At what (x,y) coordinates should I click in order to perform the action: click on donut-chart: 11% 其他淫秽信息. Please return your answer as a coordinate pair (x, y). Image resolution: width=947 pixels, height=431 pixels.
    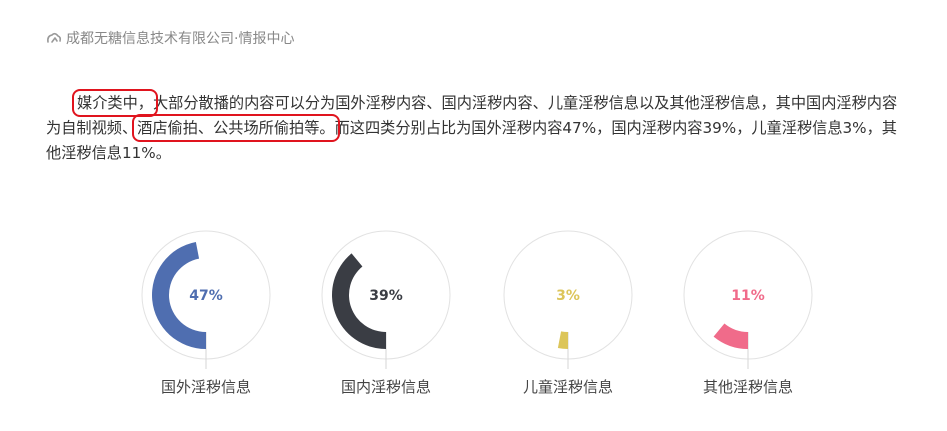
    Looking at the image, I should click on (748, 320).